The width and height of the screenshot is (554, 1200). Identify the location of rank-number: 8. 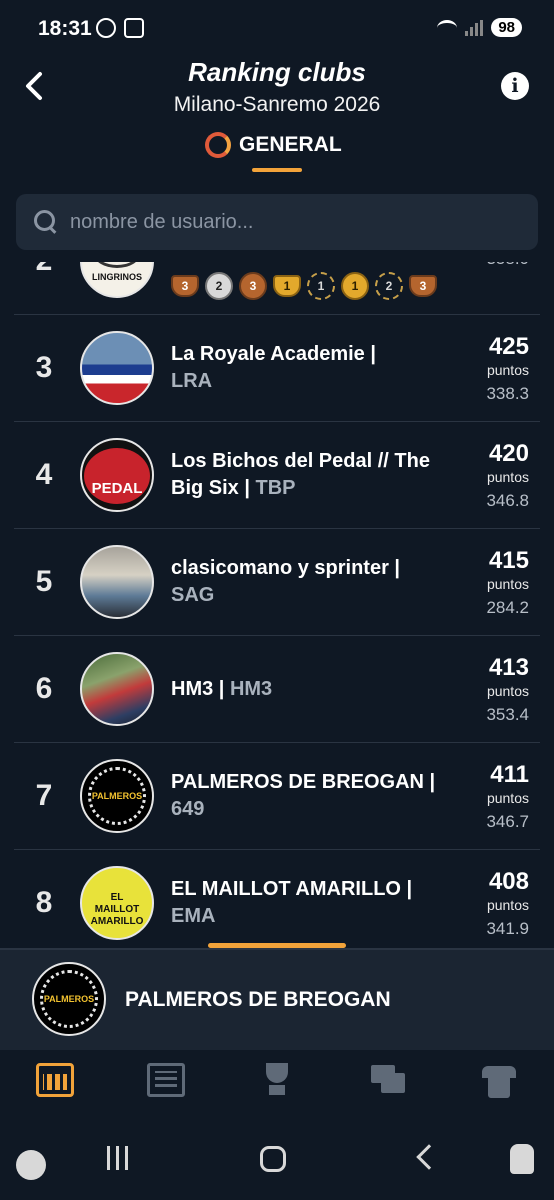
(44, 902).